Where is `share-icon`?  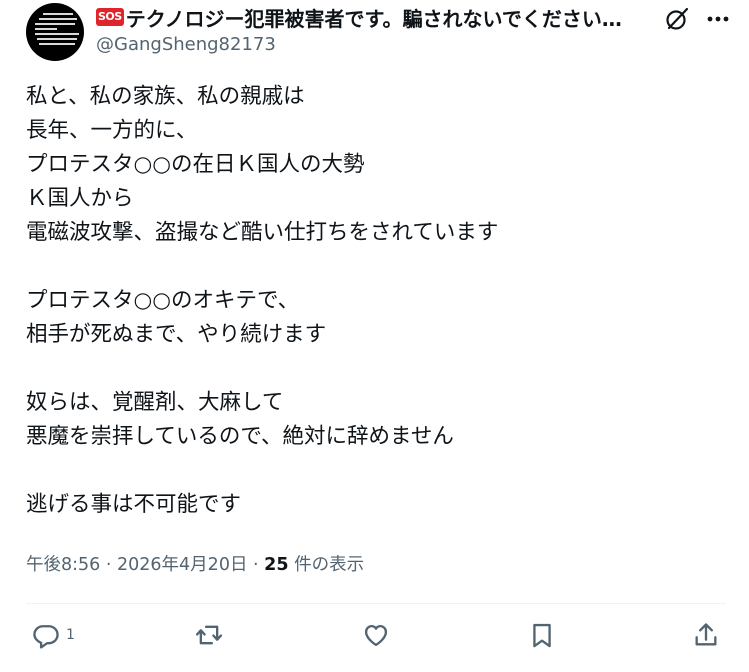
share-icon is located at coordinates (706, 634).